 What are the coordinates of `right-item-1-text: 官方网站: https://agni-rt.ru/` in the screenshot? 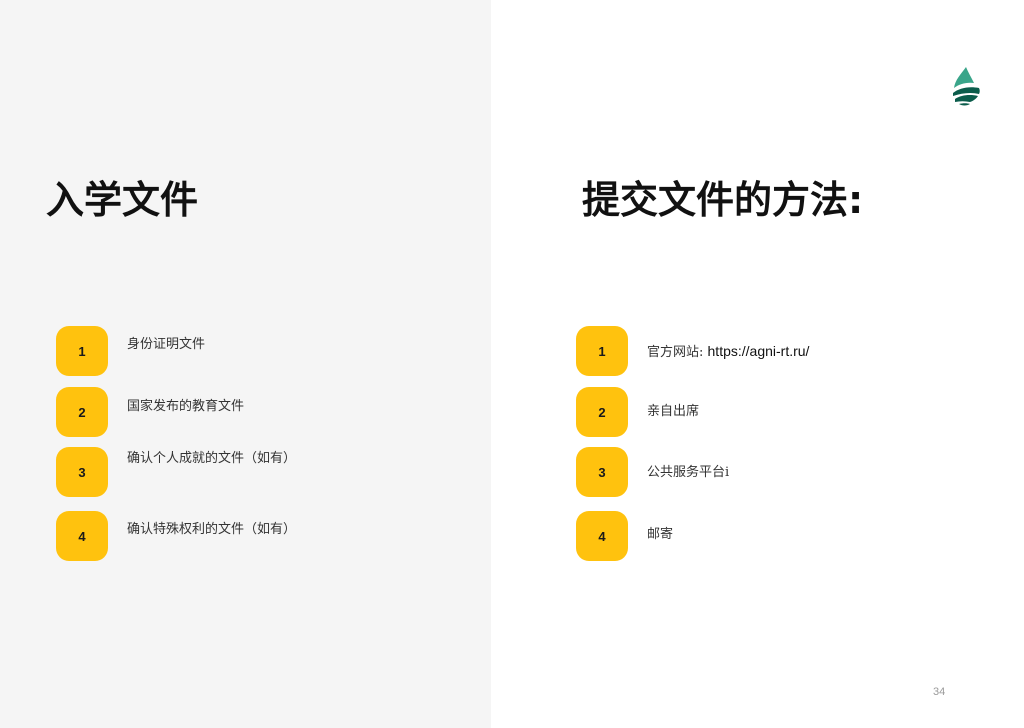 It's located at (728, 352).